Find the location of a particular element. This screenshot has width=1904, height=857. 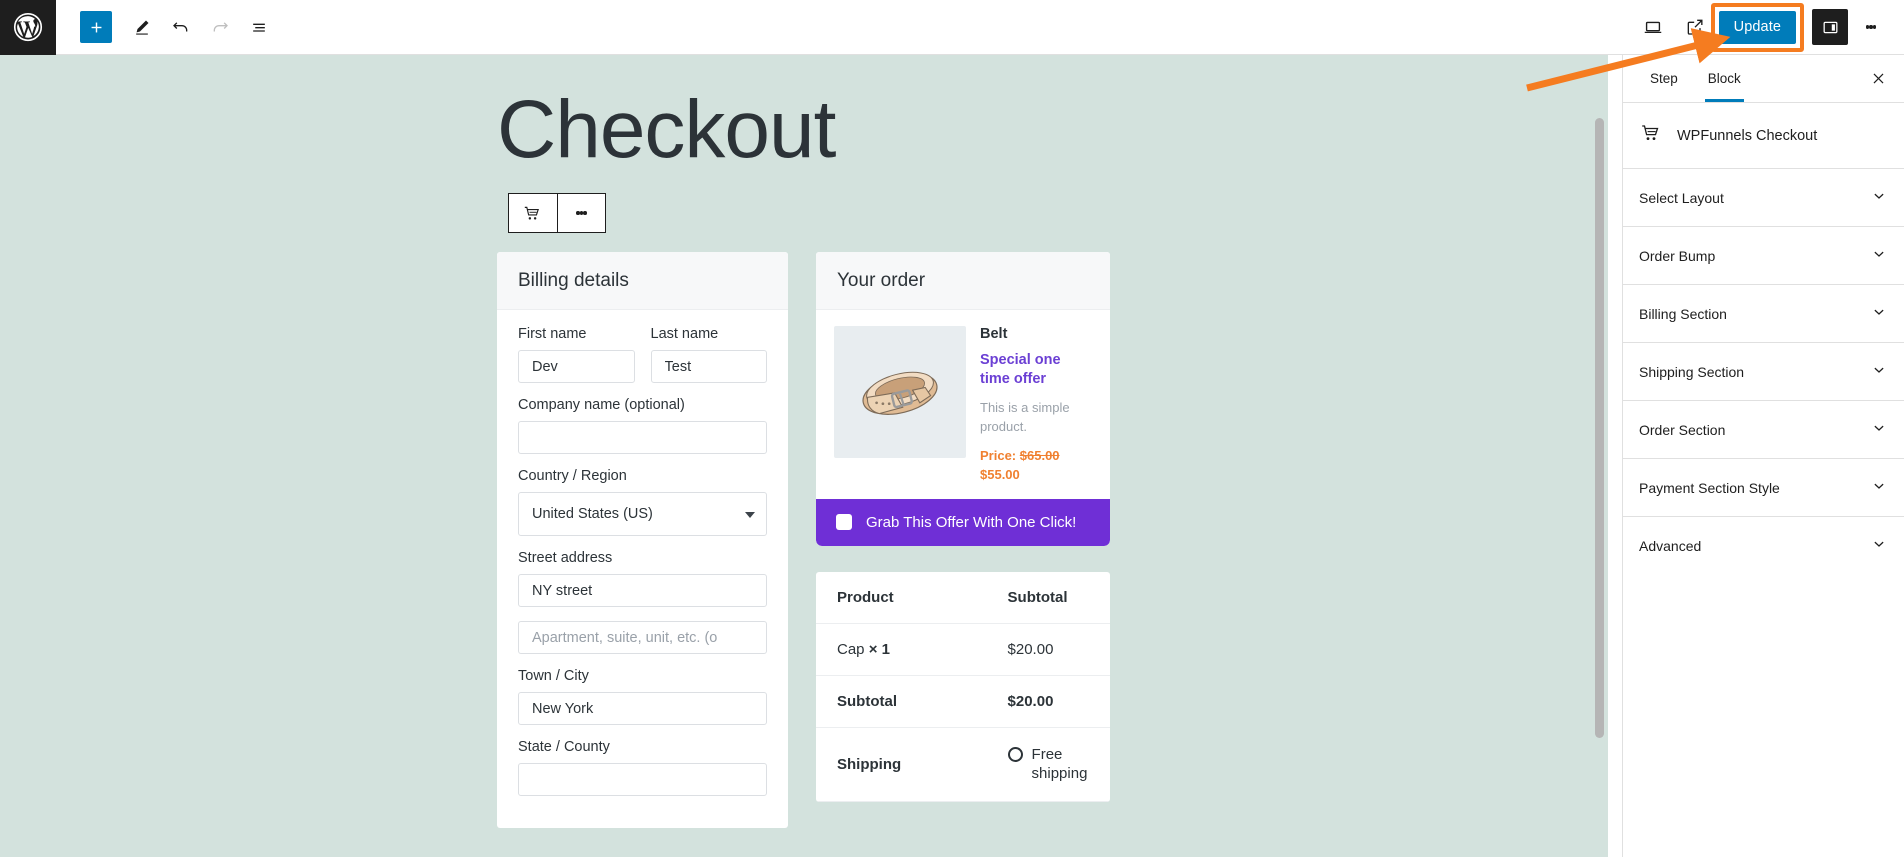

undo-button is located at coordinates (181, 27).